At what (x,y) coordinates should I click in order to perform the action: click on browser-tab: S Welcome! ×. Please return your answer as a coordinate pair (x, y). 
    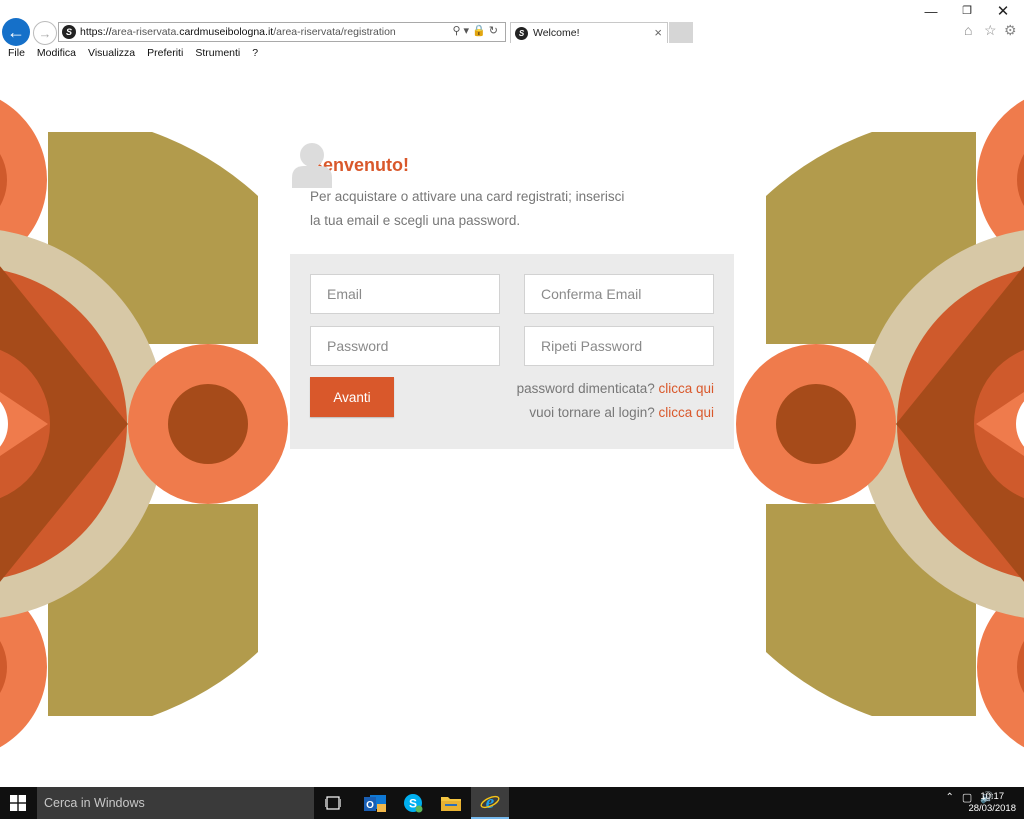
    Looking at the image, I should click on (589, 32).